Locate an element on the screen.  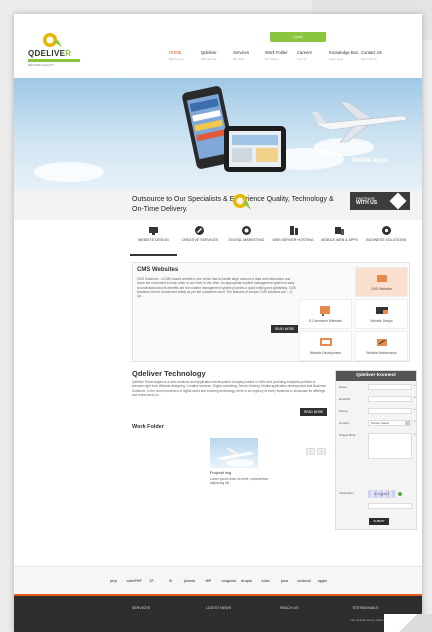
project-name: Project# img is located at coordinates (221, 473).